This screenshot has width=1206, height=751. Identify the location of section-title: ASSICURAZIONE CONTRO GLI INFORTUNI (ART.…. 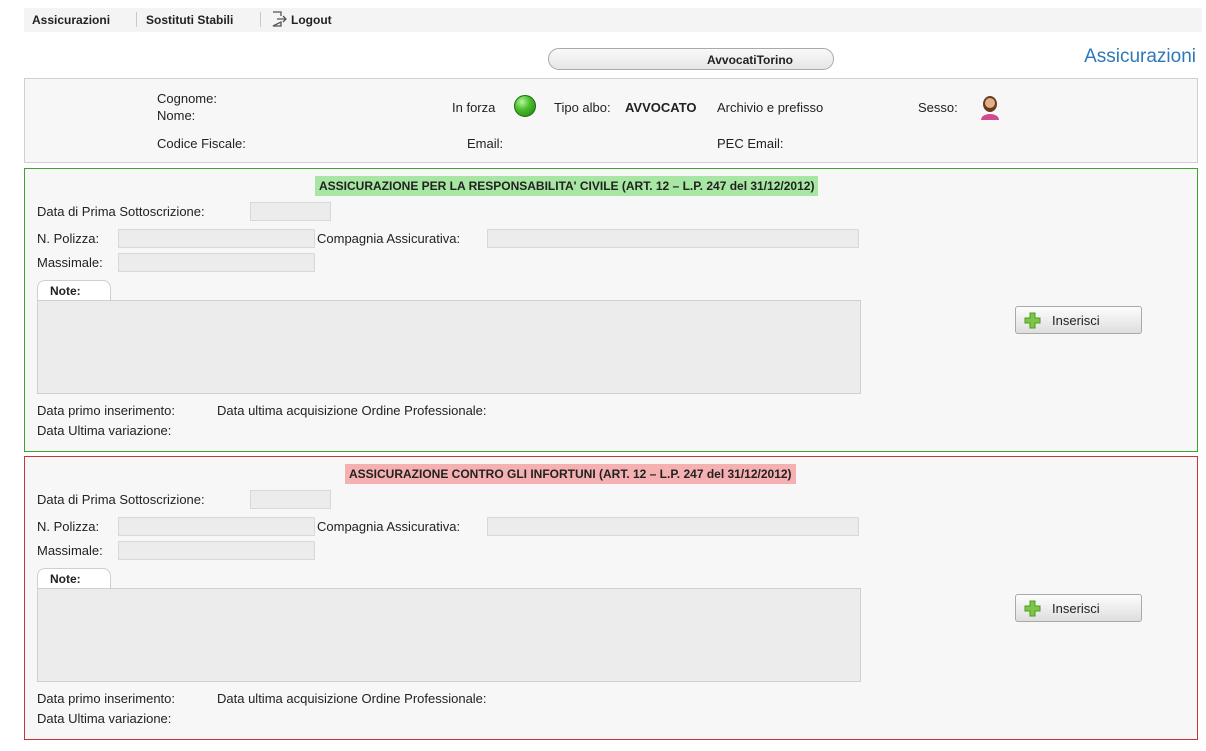
(570, 474).